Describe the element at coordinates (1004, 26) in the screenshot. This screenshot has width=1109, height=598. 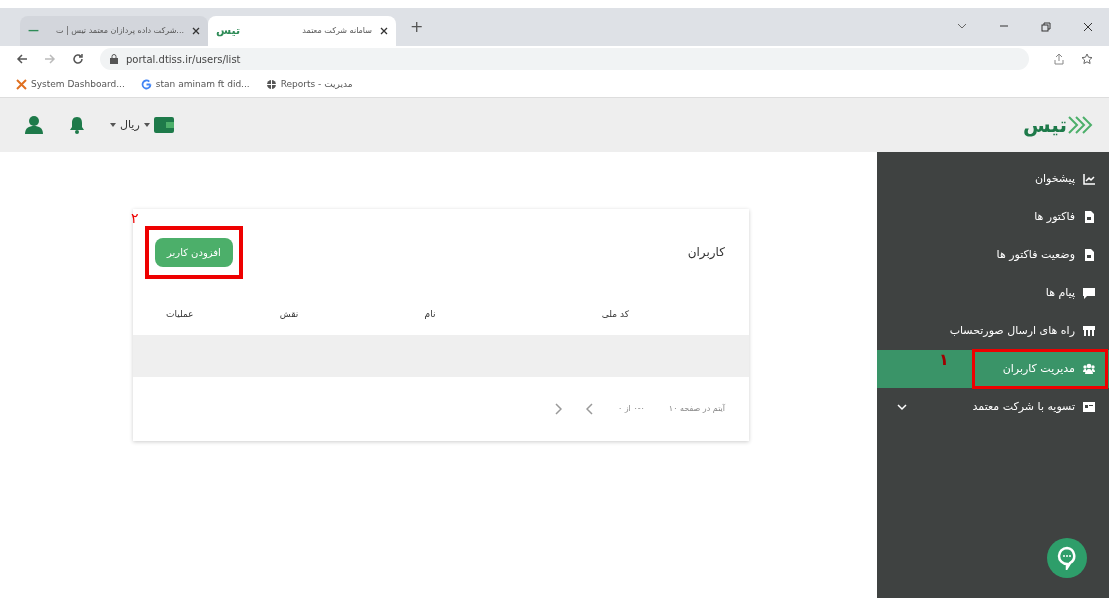
I see `minimize-icon` at that location.